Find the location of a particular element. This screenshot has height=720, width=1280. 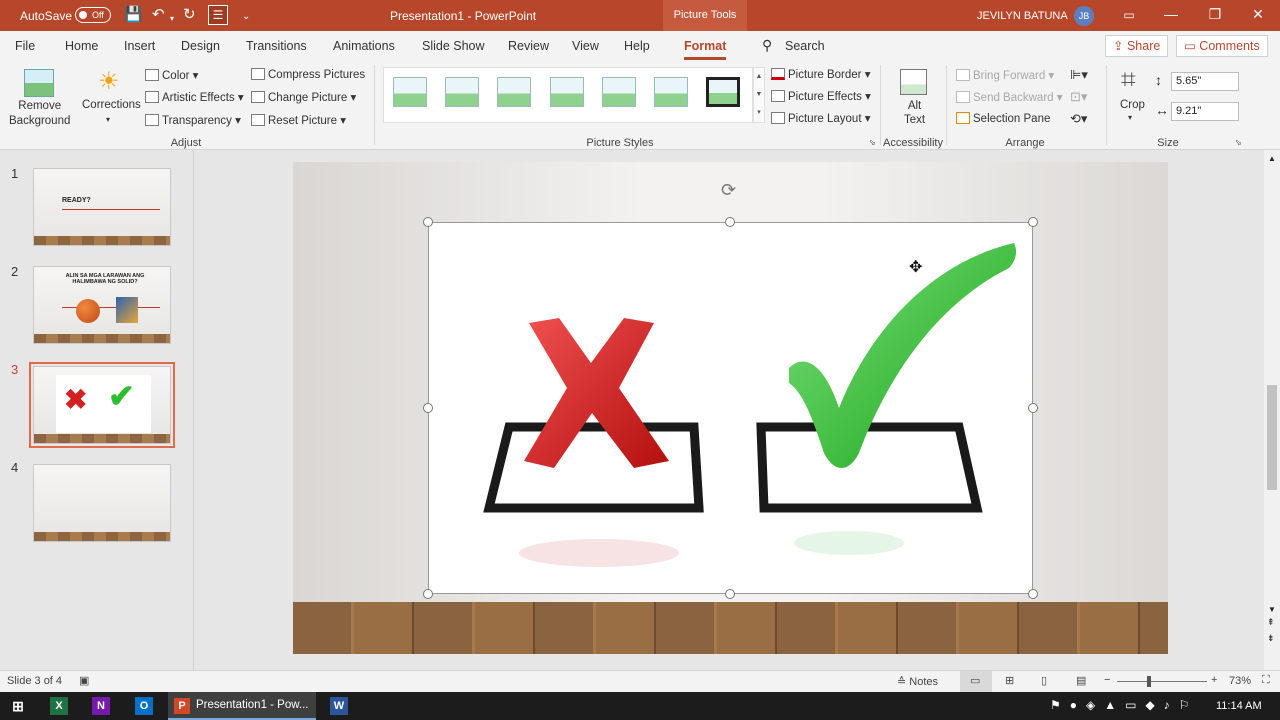

crop-icon: ⌗ is located at coordinates (1128, 80).